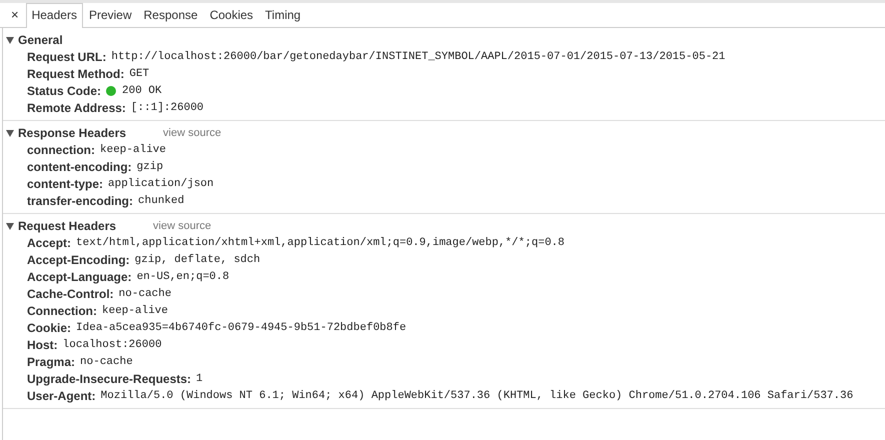  What do you see at coordinates (418, 56) in the screenshot?
I see `header-value: http://localhost:26000/bar/getonedaybar/INSTINET_SYMBOL/AAPL/2015-07-01/2015-07-13/2015-05-21` at bounding box center [418, 56].